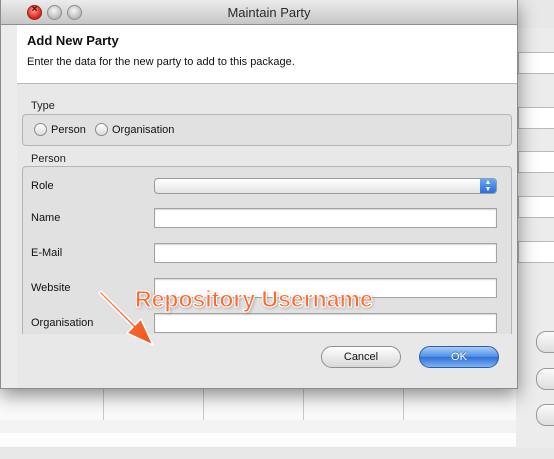 This screenshot has height=459, width=554. I want to click on select-stepper-icon: ▲ ▼, so click(488, 186).